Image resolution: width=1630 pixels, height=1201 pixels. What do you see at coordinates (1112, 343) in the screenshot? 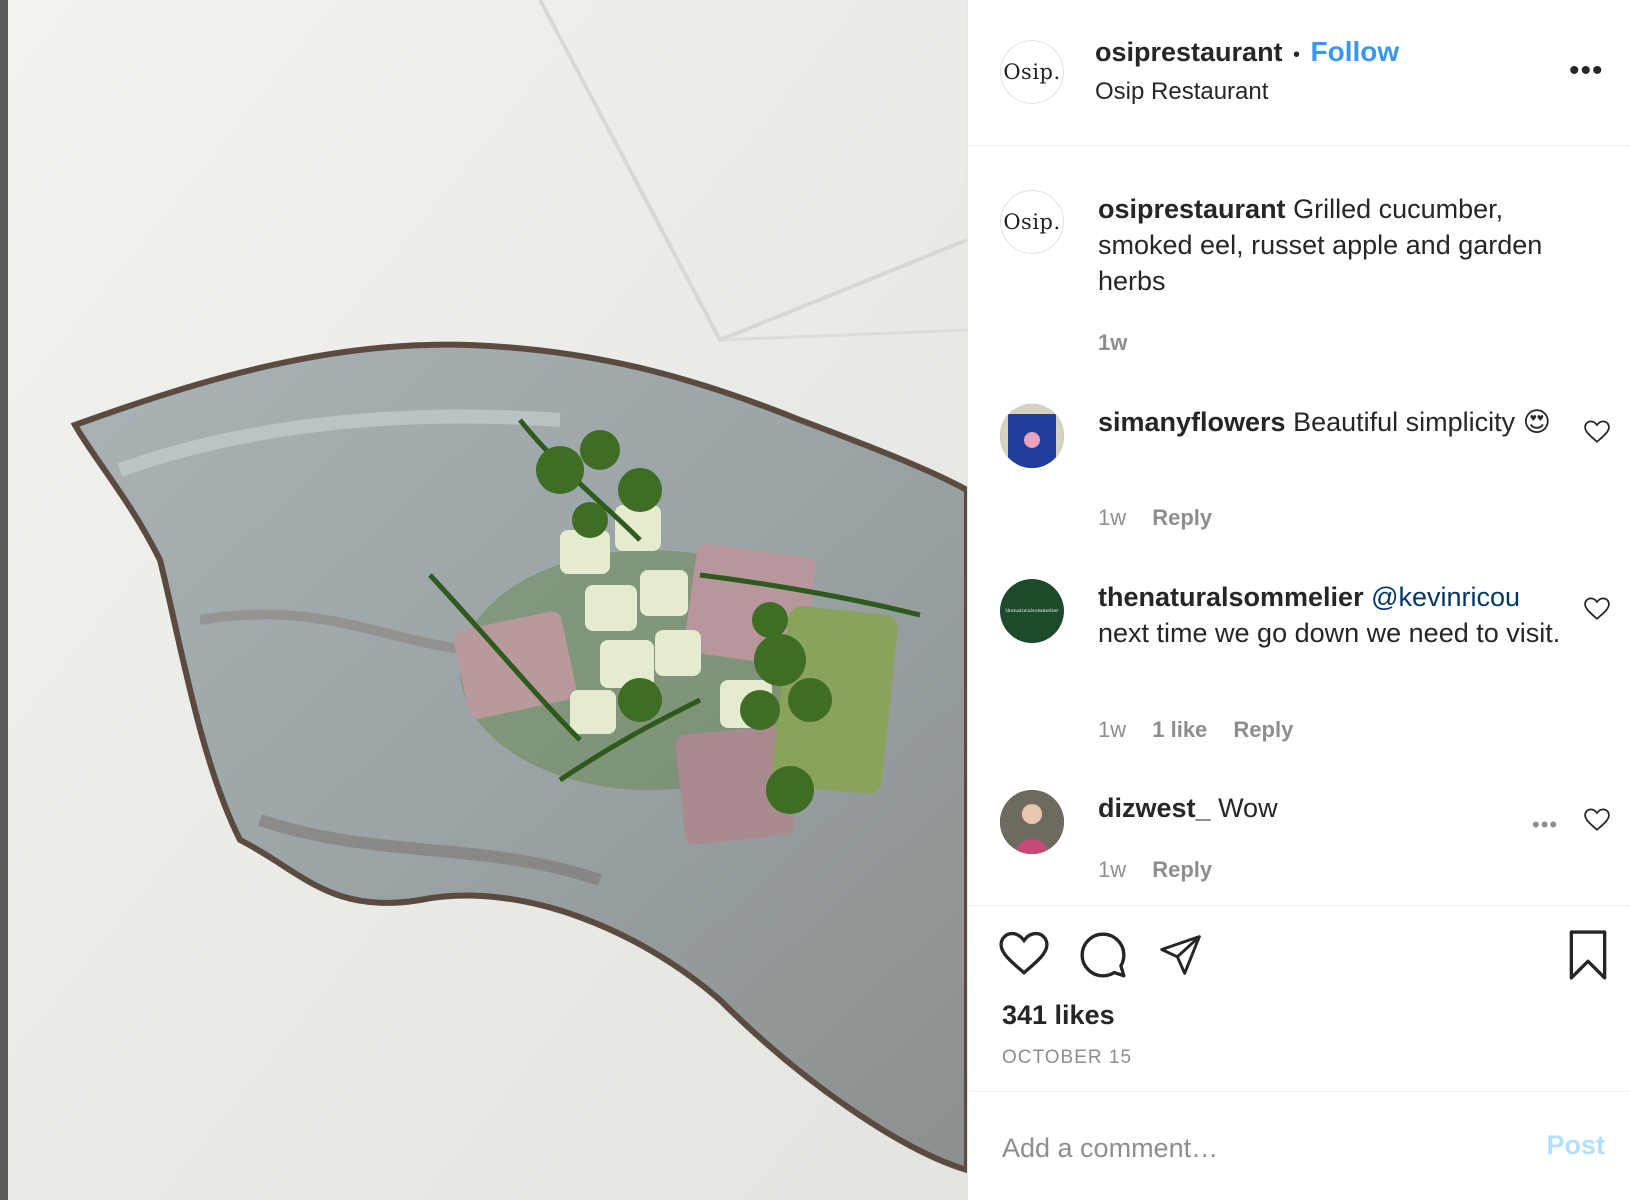
I see `caption-time: 1w` at bounding box center [1112, 343].